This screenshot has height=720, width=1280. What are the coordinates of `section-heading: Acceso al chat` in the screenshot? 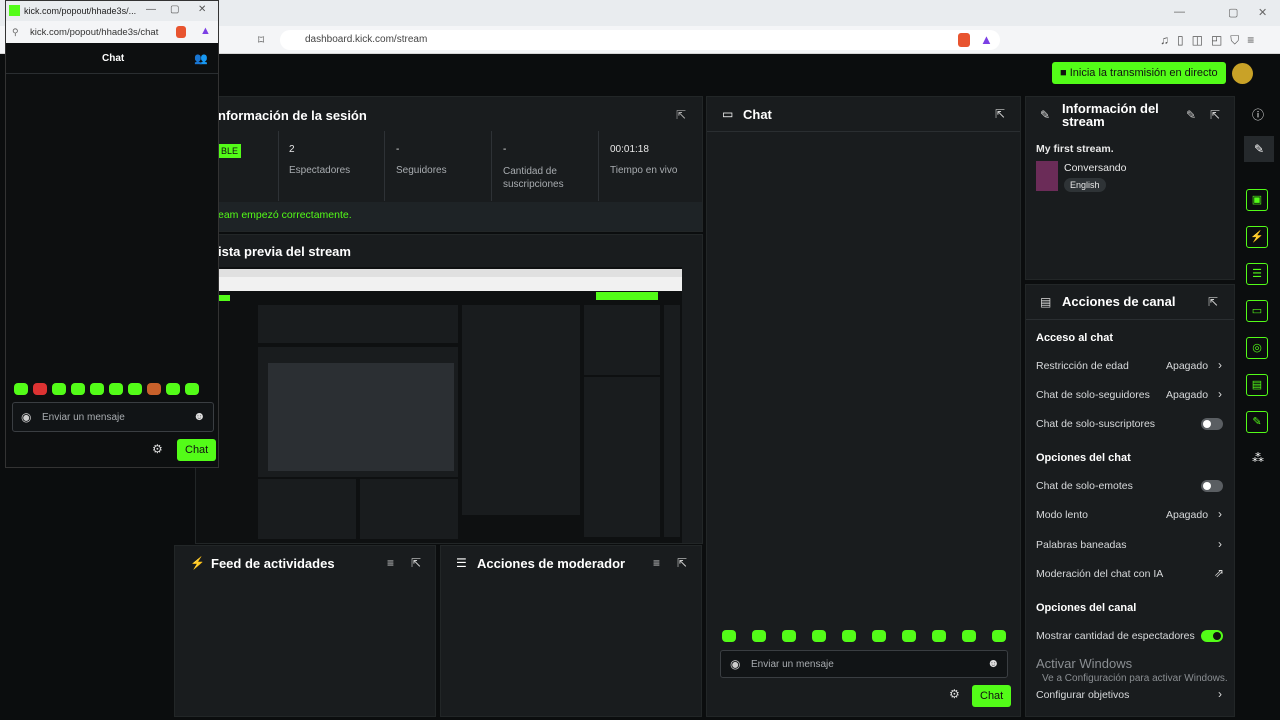 It's located at (1075, 338).